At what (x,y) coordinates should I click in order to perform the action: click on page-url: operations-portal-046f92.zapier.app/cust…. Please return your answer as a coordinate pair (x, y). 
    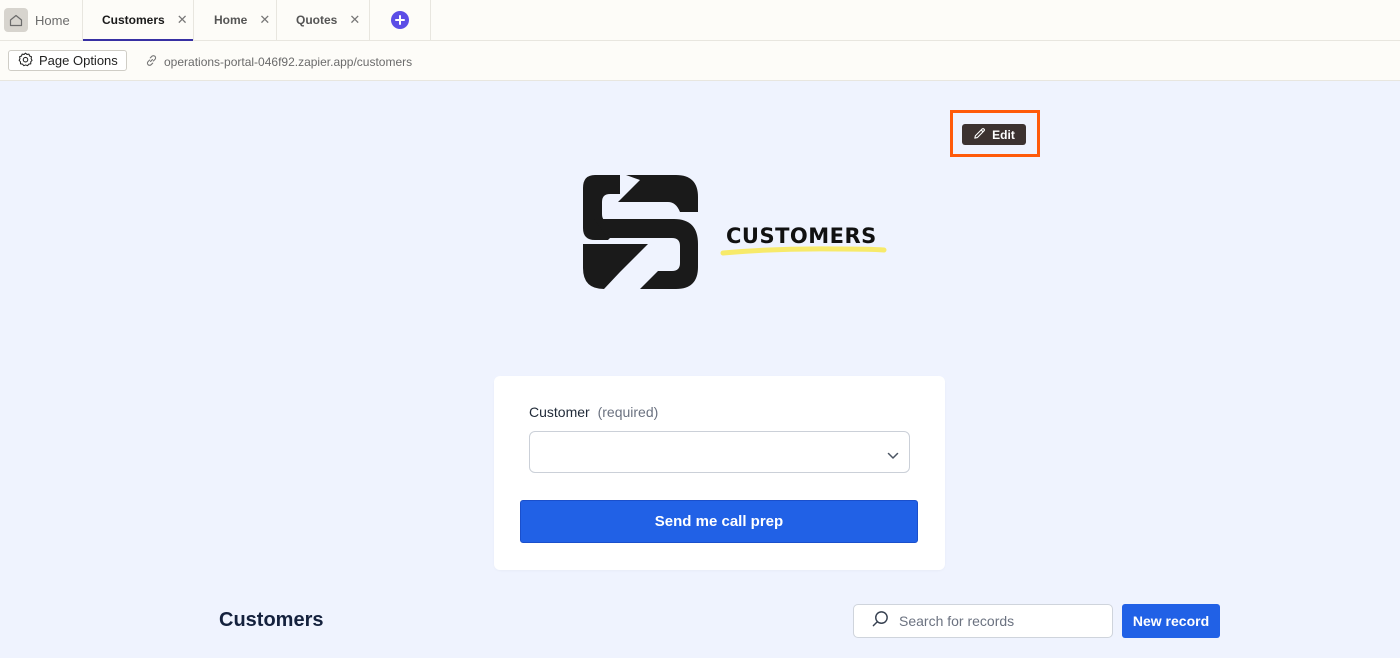
    Looking at the image, I should click on (278, 62).